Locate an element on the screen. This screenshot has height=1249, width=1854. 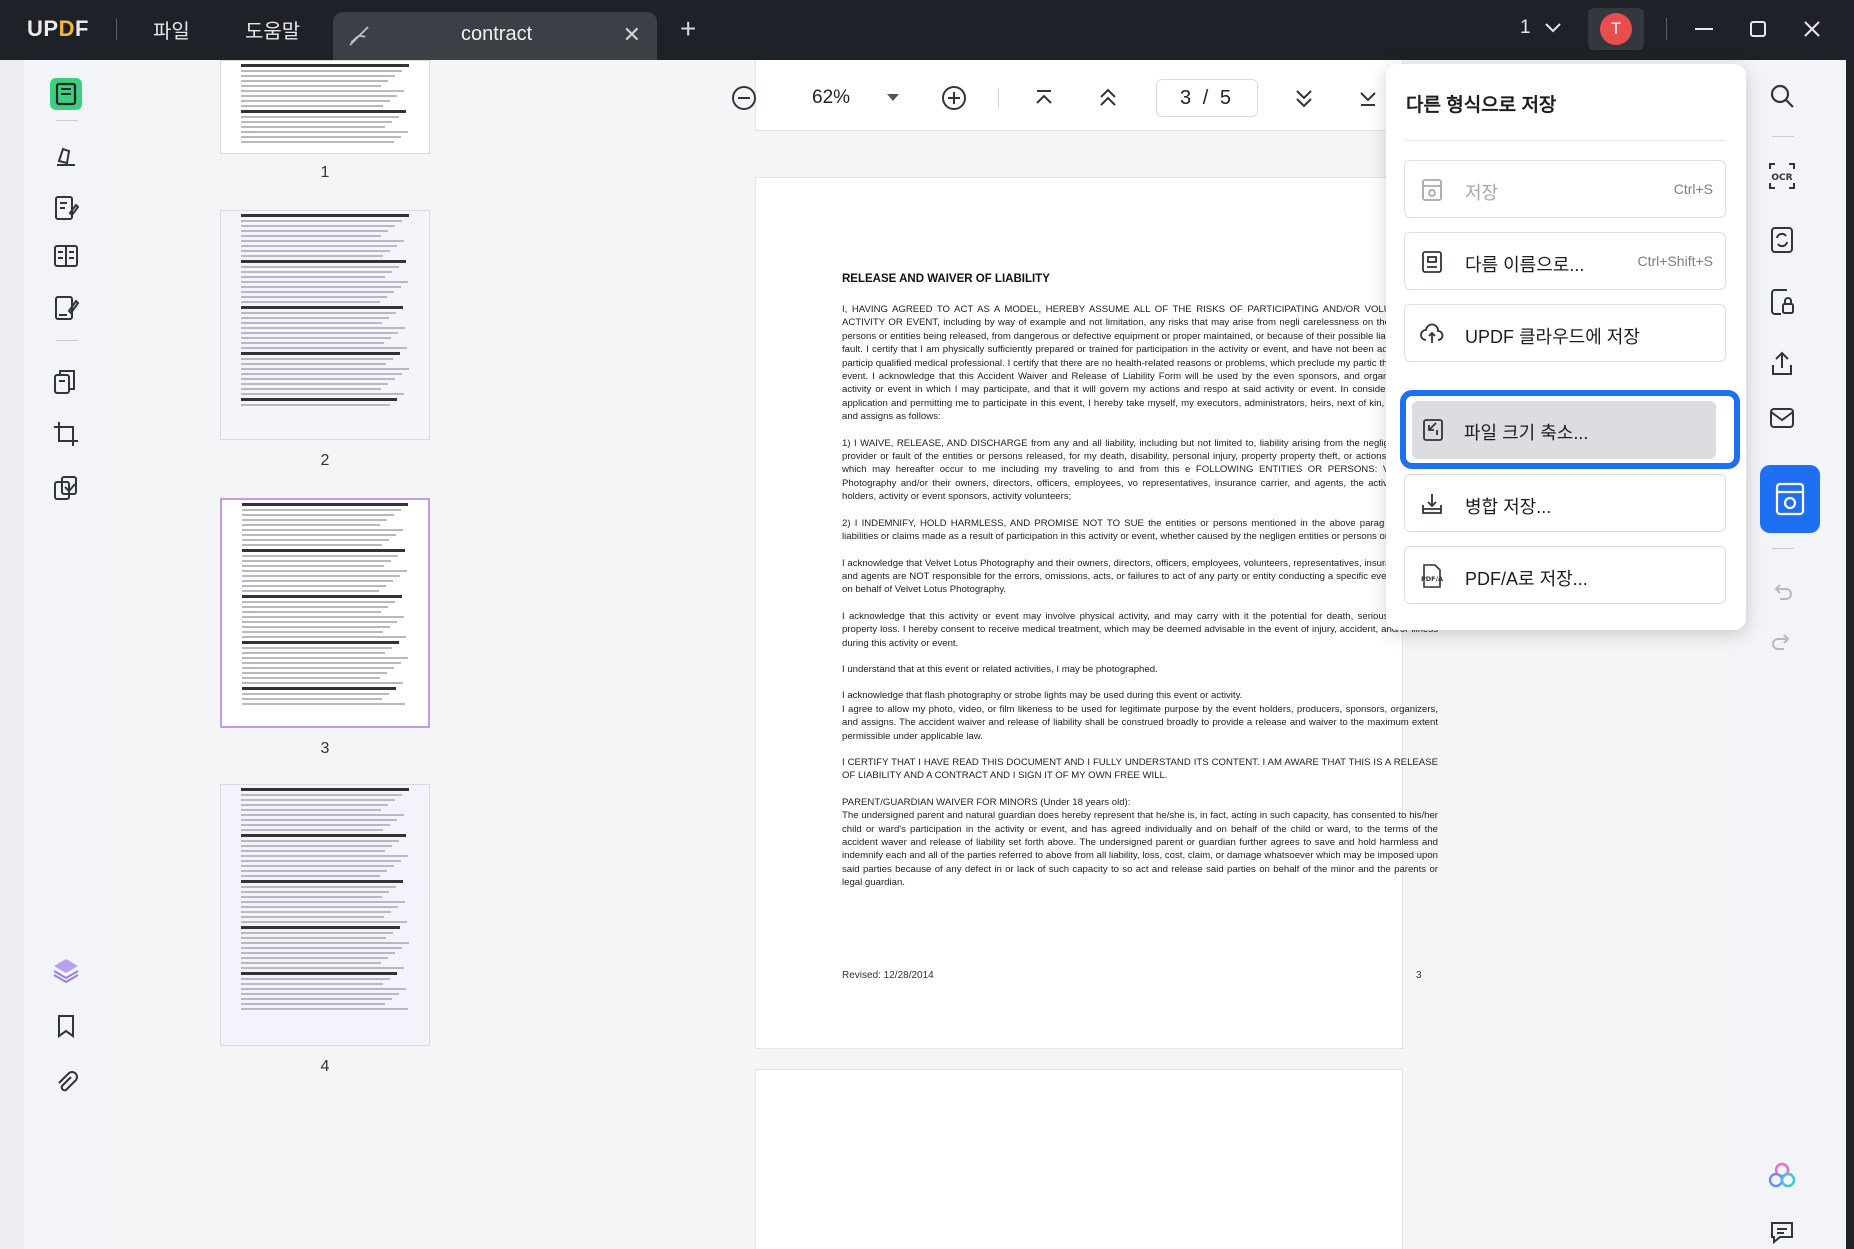
zoom-dropdown-icon is located at coordinates (893, 97).